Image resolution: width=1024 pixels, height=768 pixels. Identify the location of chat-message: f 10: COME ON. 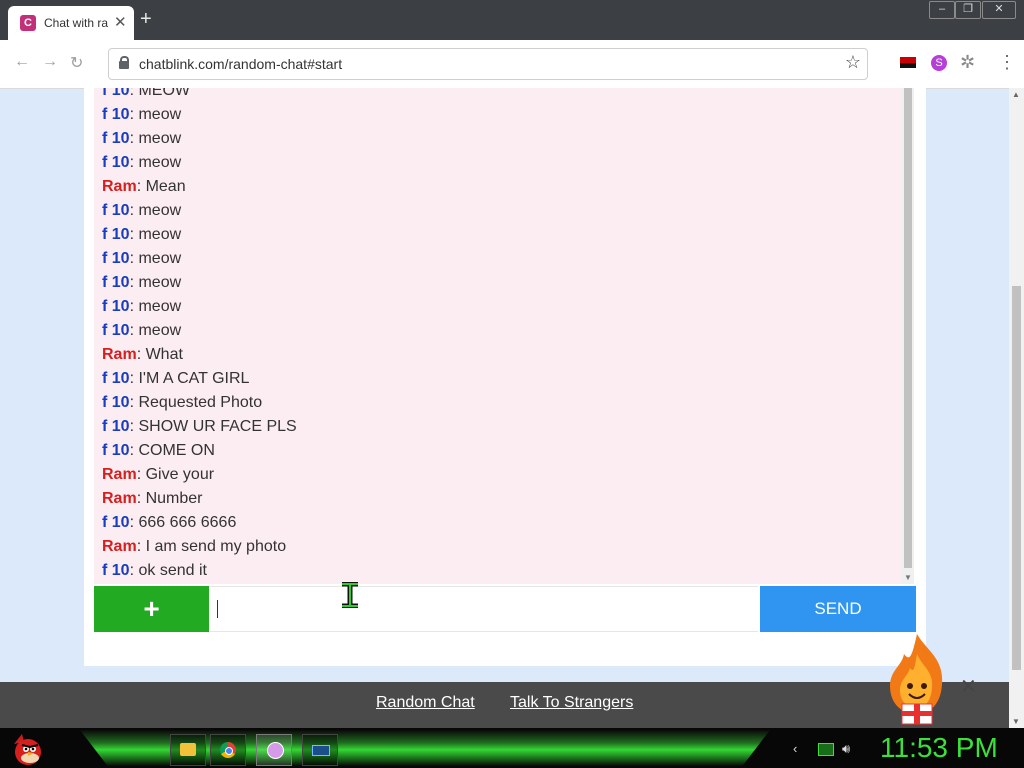
(158, 451).